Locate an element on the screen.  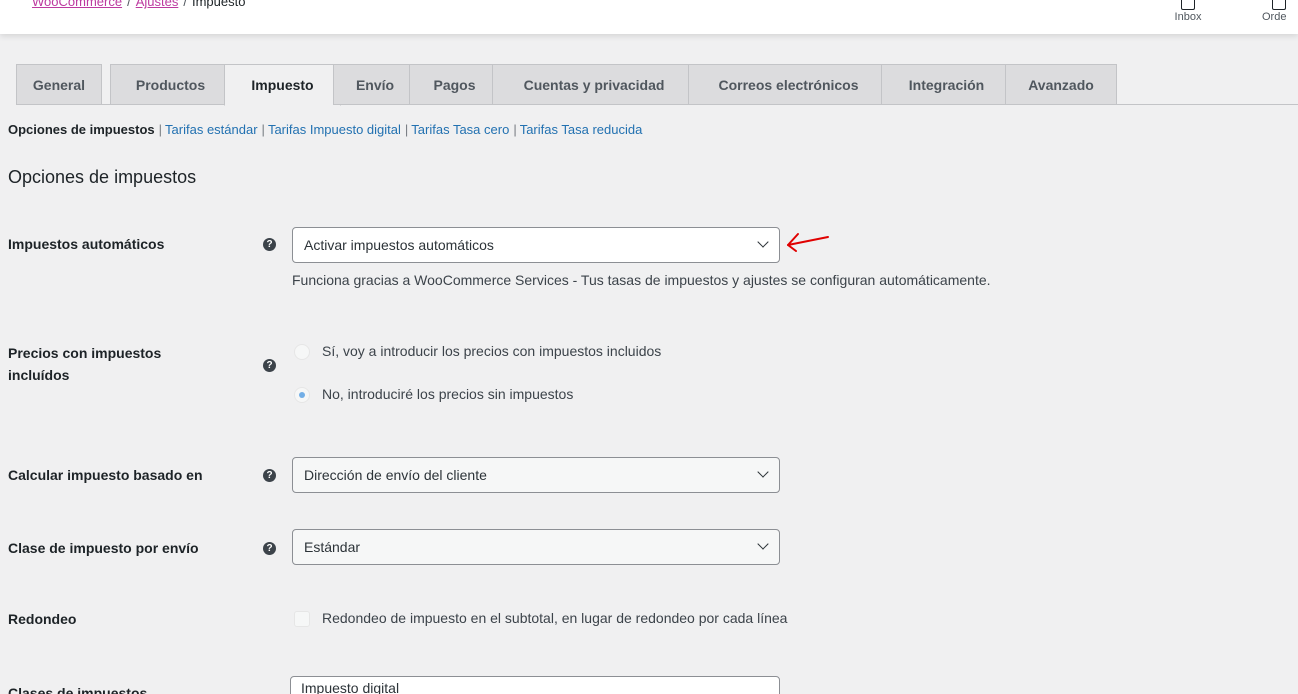
rounding-label: Redondeo is located at coordinates (42, 619).